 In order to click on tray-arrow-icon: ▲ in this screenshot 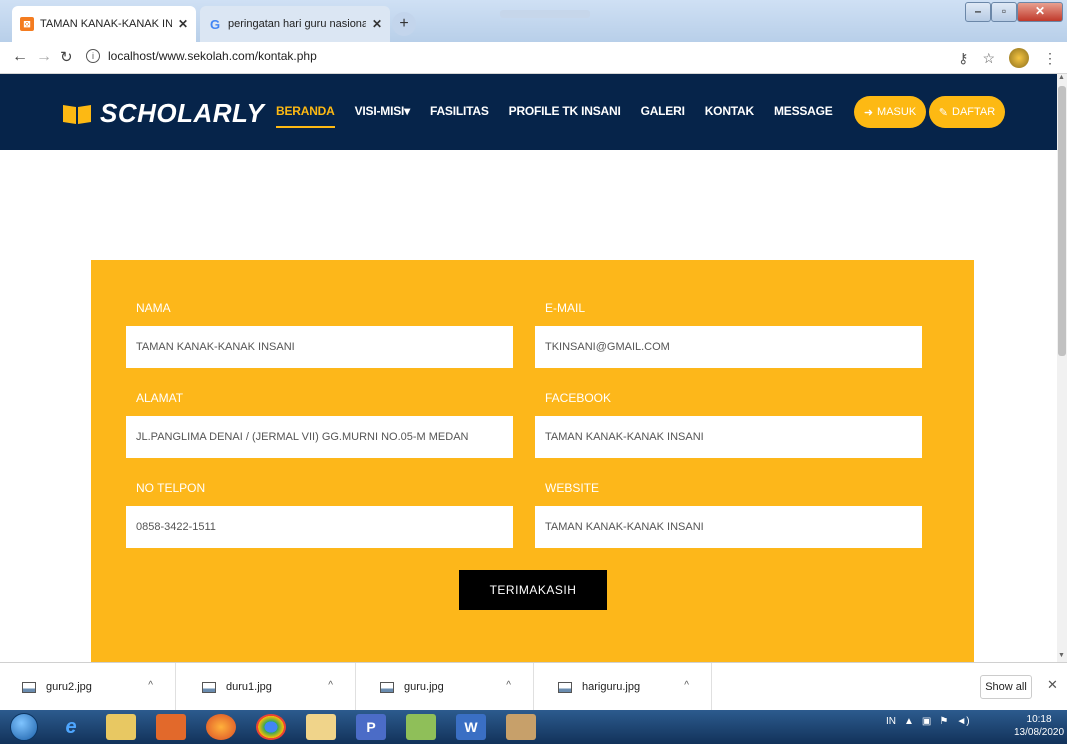, I will do `click(909, 721)`.